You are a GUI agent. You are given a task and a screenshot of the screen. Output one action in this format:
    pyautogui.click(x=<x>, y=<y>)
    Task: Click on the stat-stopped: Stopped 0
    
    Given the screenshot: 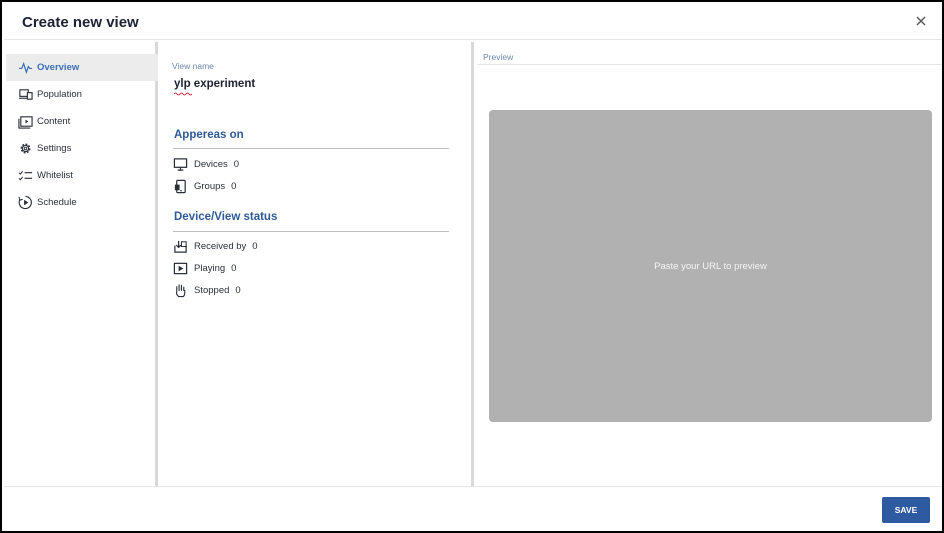 What is the action you would take?
    pyautogui.click(x=207, y=290)
    